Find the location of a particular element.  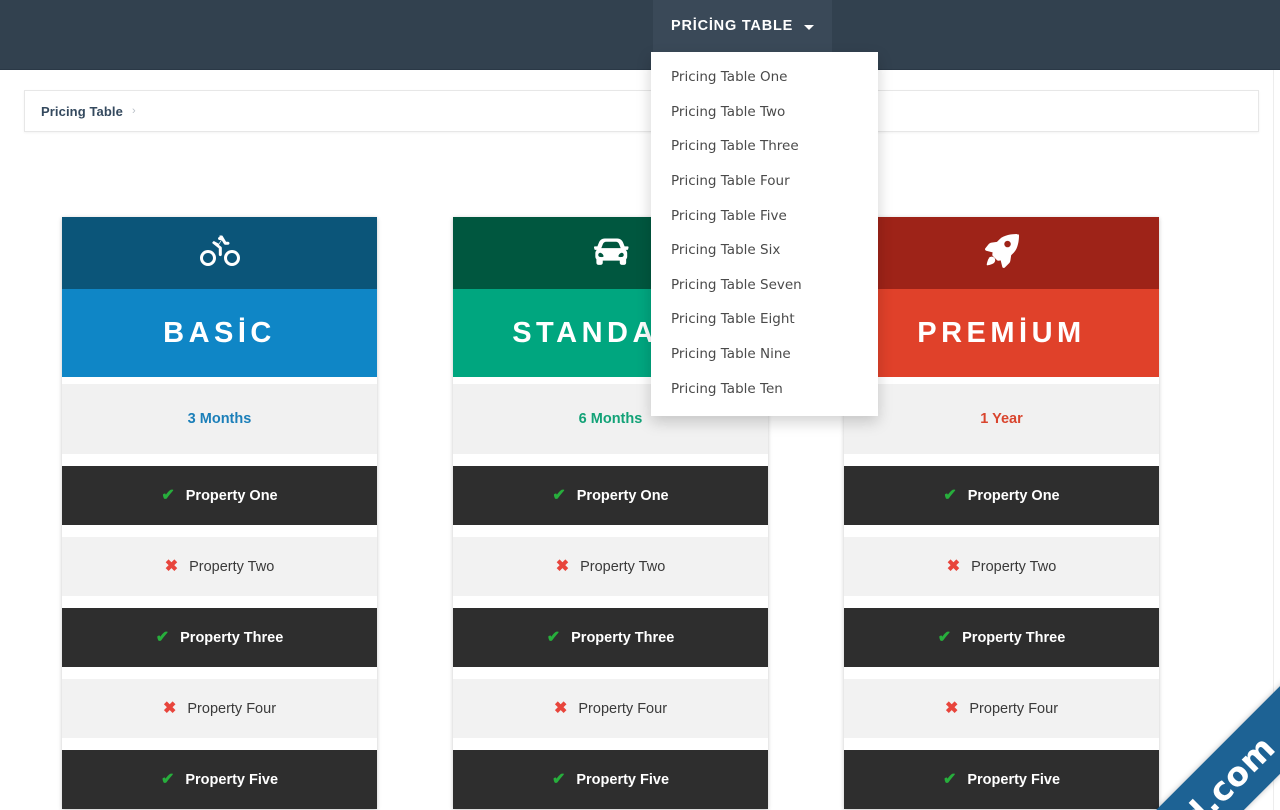

card-title: PREMİUM is located at coordinates (1001, 332).